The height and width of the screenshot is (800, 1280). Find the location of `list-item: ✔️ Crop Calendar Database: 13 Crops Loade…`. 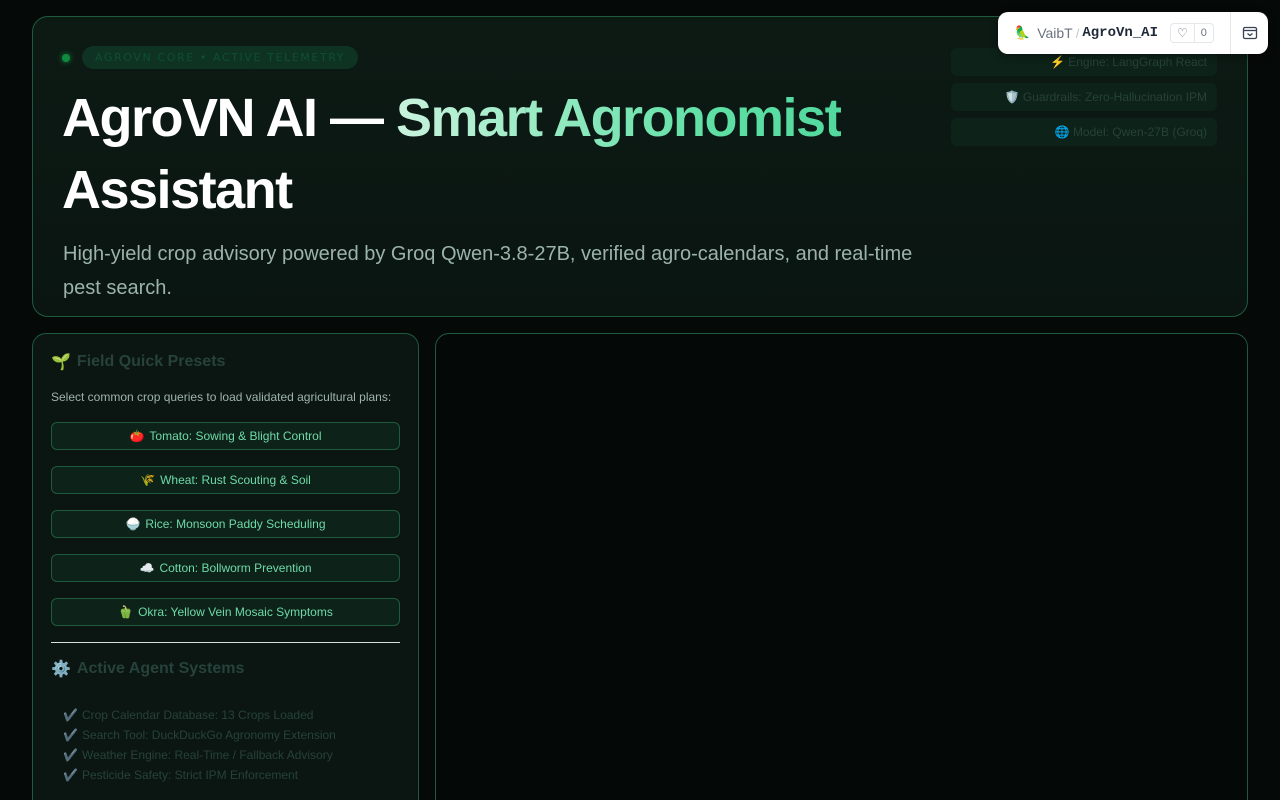

list-item: ✔️ Crop Calendar Database: 13 Crops Loade… is located at coordinates (231, 715).